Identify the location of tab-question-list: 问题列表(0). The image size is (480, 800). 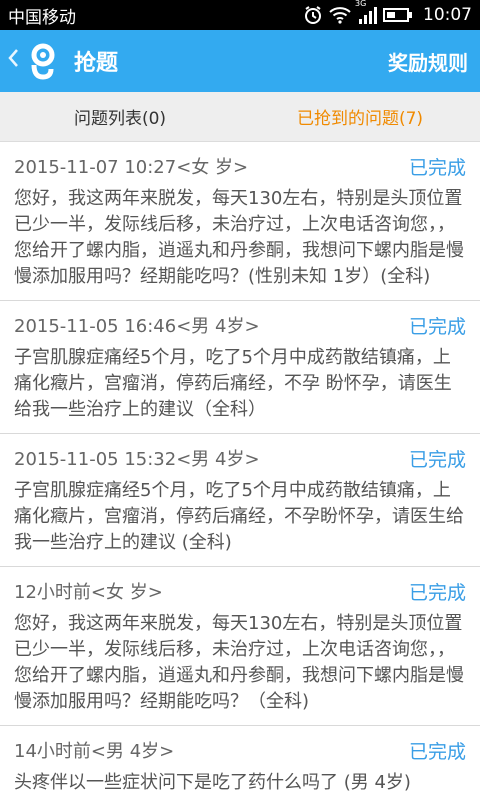
(120, 116).